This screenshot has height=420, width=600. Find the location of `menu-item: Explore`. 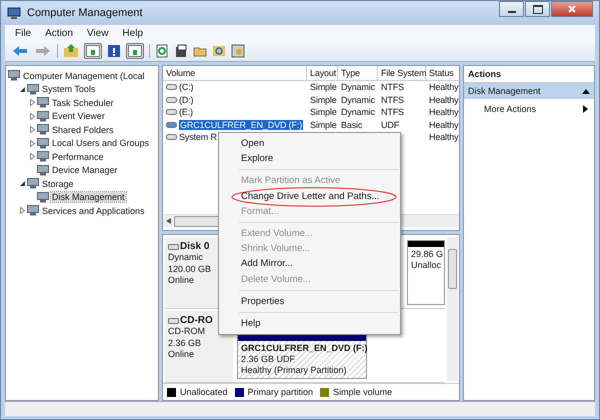

menu-item: Explore is located at coordinates (257, 158).